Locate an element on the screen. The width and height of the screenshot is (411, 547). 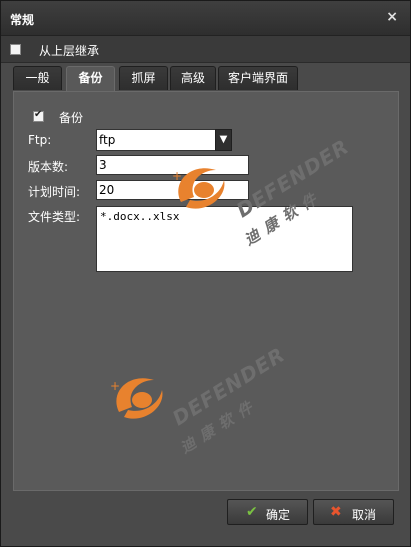
cancel-button-label: 取消 is located at coordinates (364, 515).